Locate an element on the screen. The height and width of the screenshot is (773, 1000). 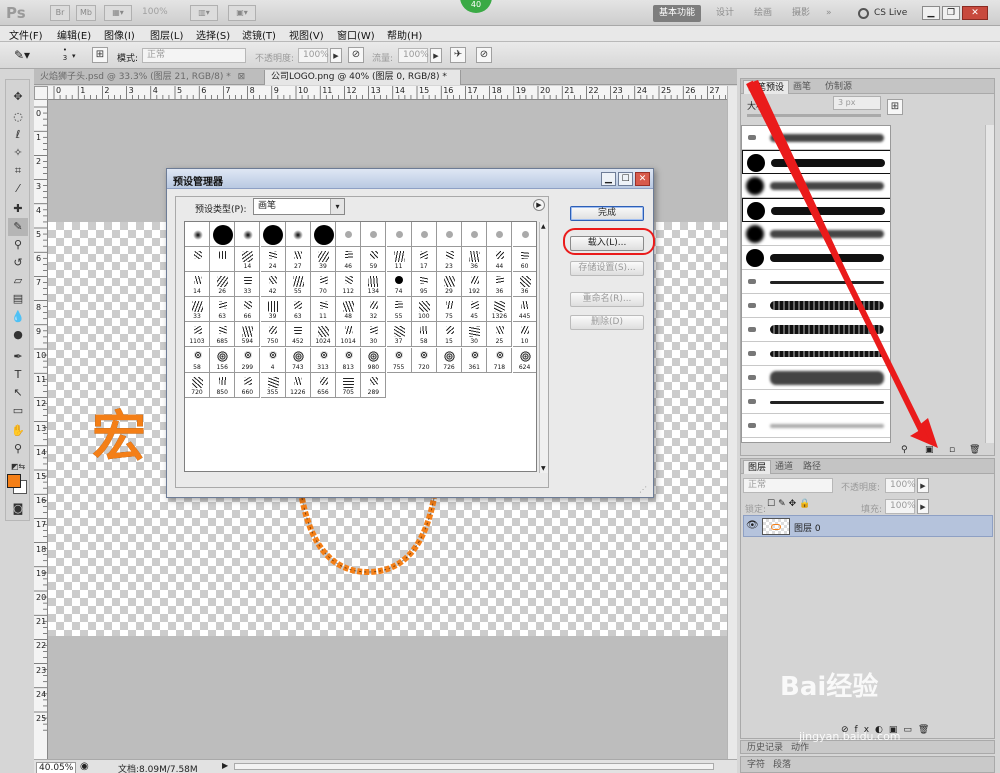
maximize-icon: ☐ is located at coordinates (625, 179).